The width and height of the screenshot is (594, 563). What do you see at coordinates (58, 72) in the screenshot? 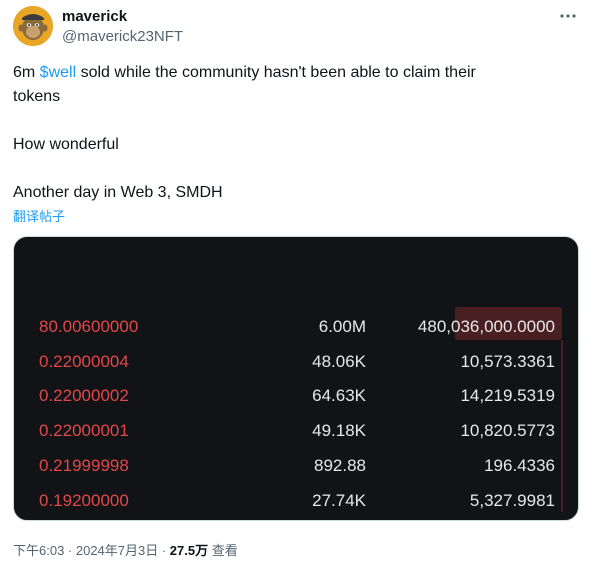
I see `cashtag-link: $well` at bounding box center [58, 72].